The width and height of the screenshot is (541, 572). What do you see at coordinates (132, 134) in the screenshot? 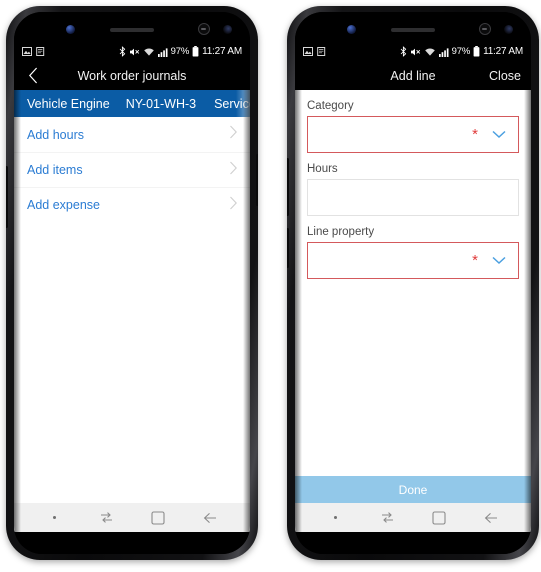
I see `list-item-add-hours: Add hours` at bounding box center [132, 134].